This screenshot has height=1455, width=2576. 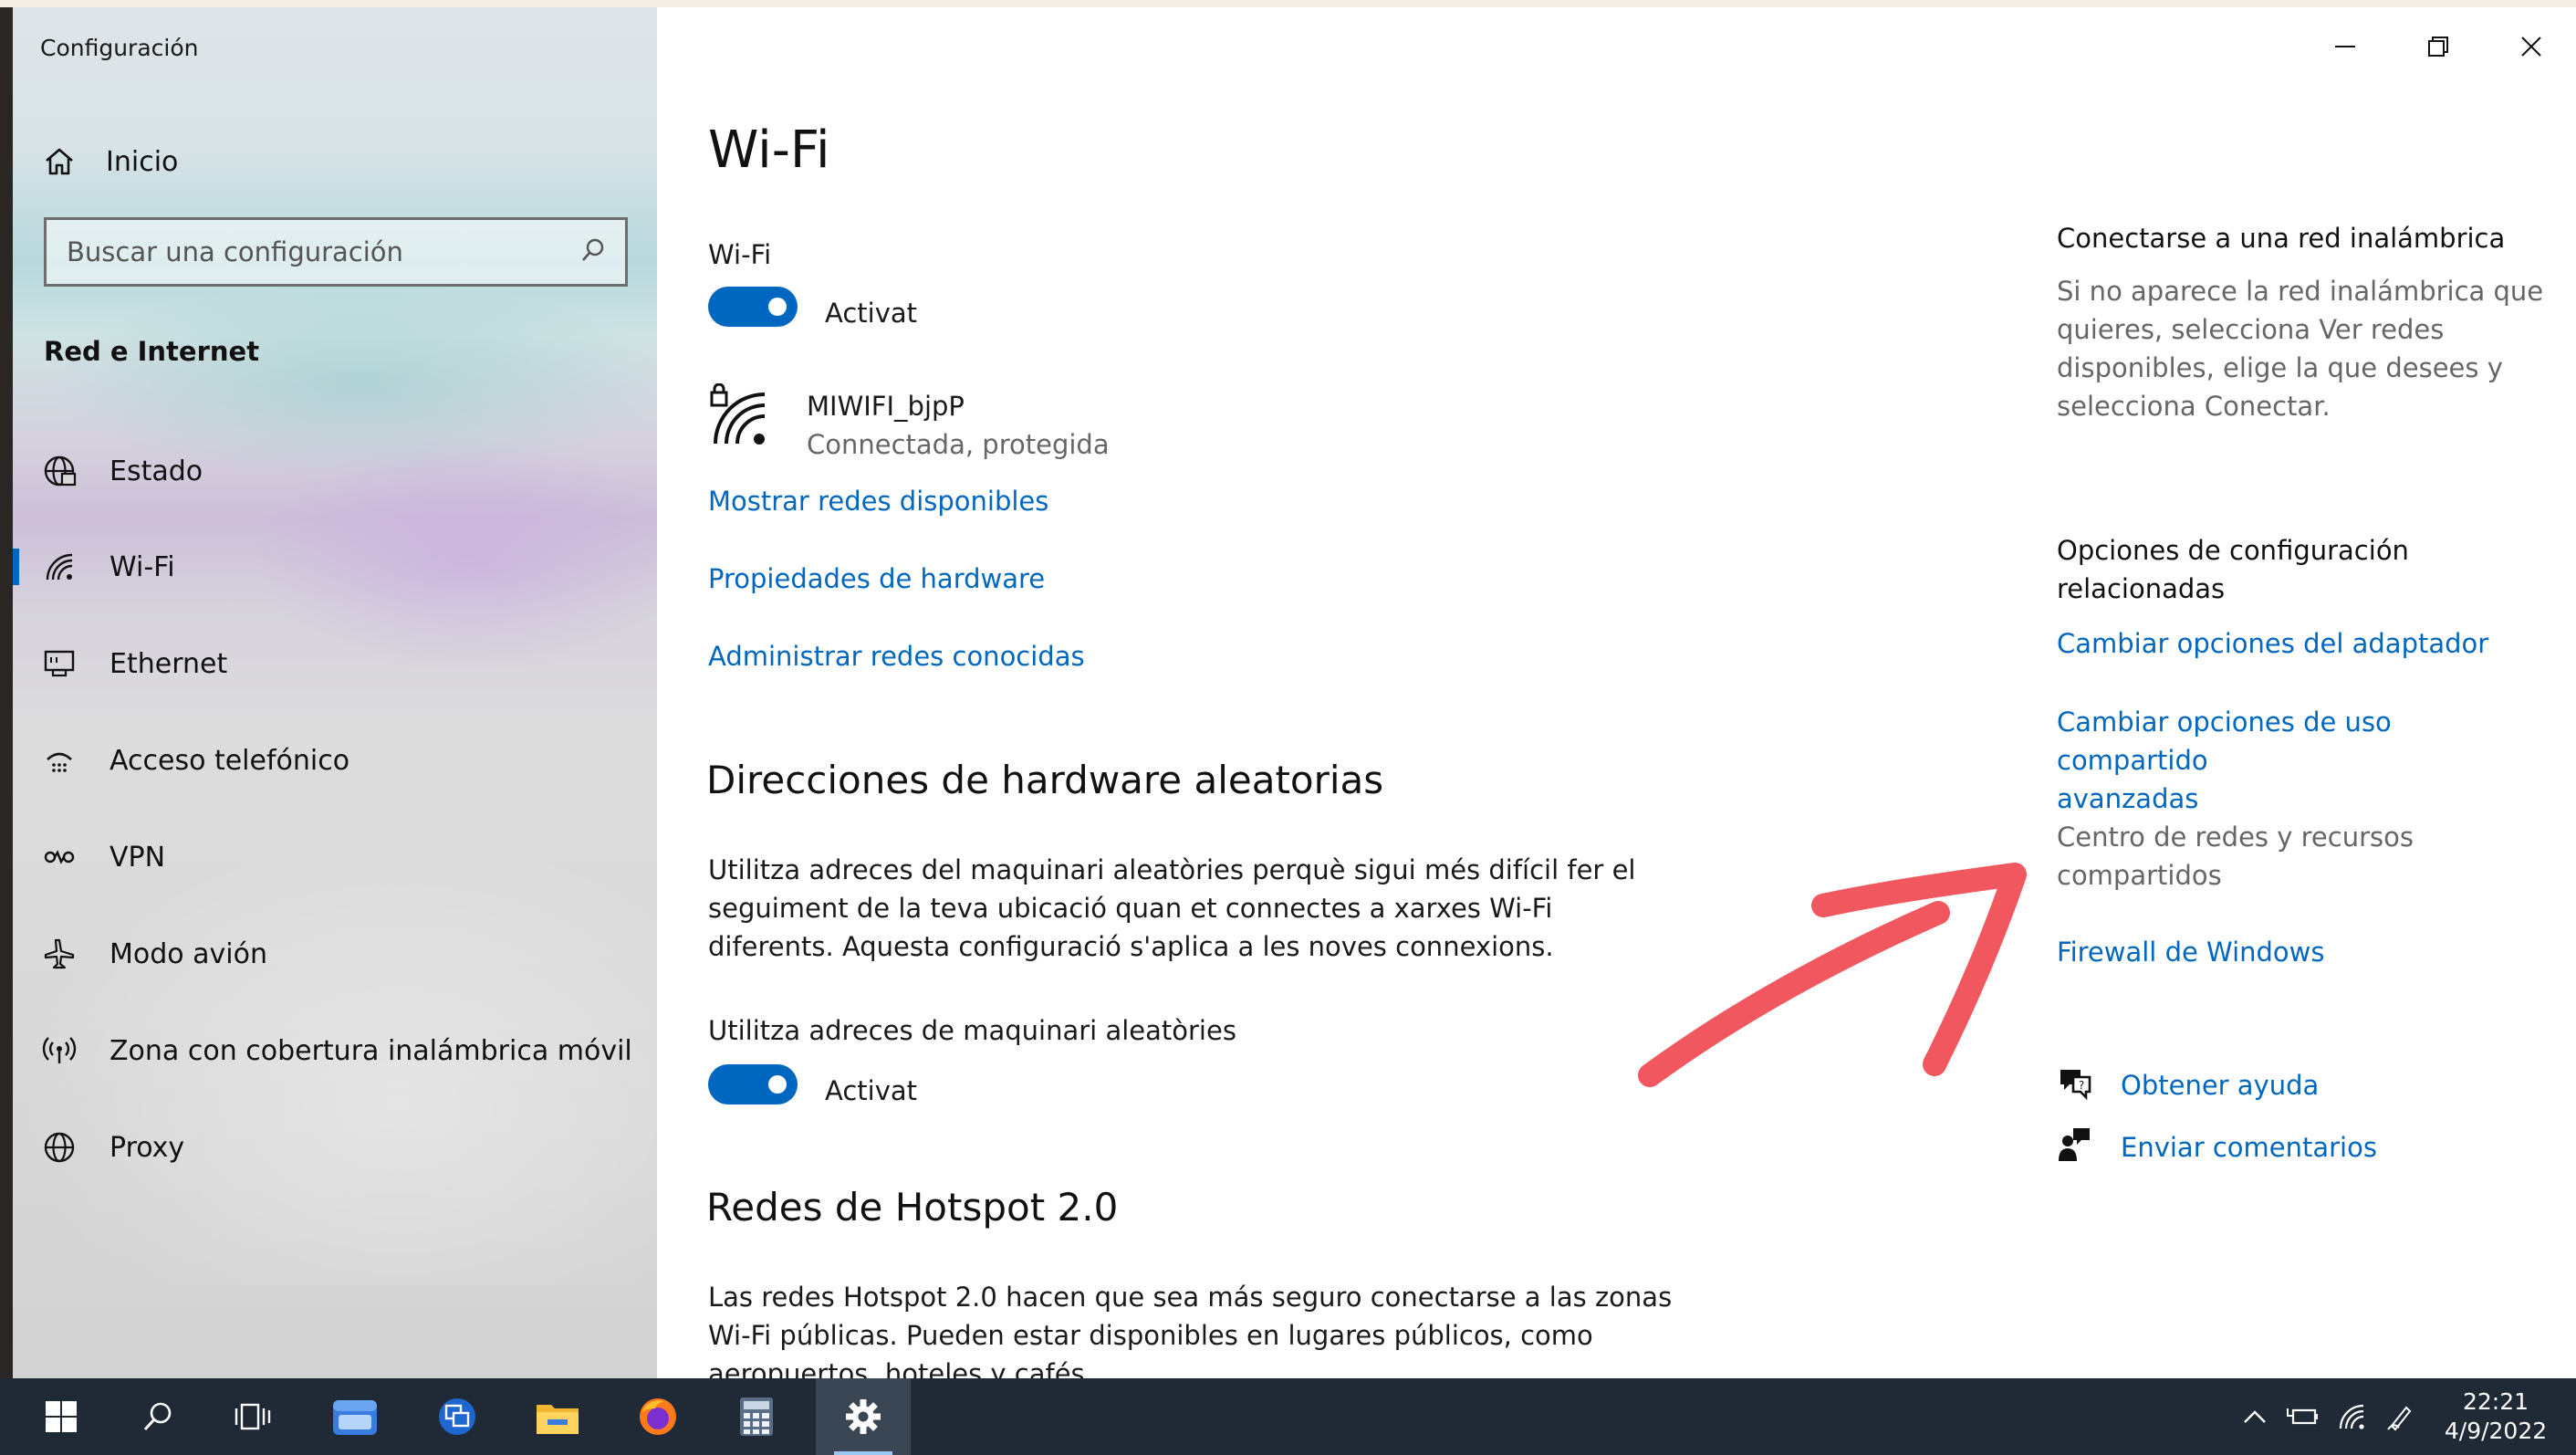 I want to click on taskbar-app-multitask, so click(x=457, y=1417).